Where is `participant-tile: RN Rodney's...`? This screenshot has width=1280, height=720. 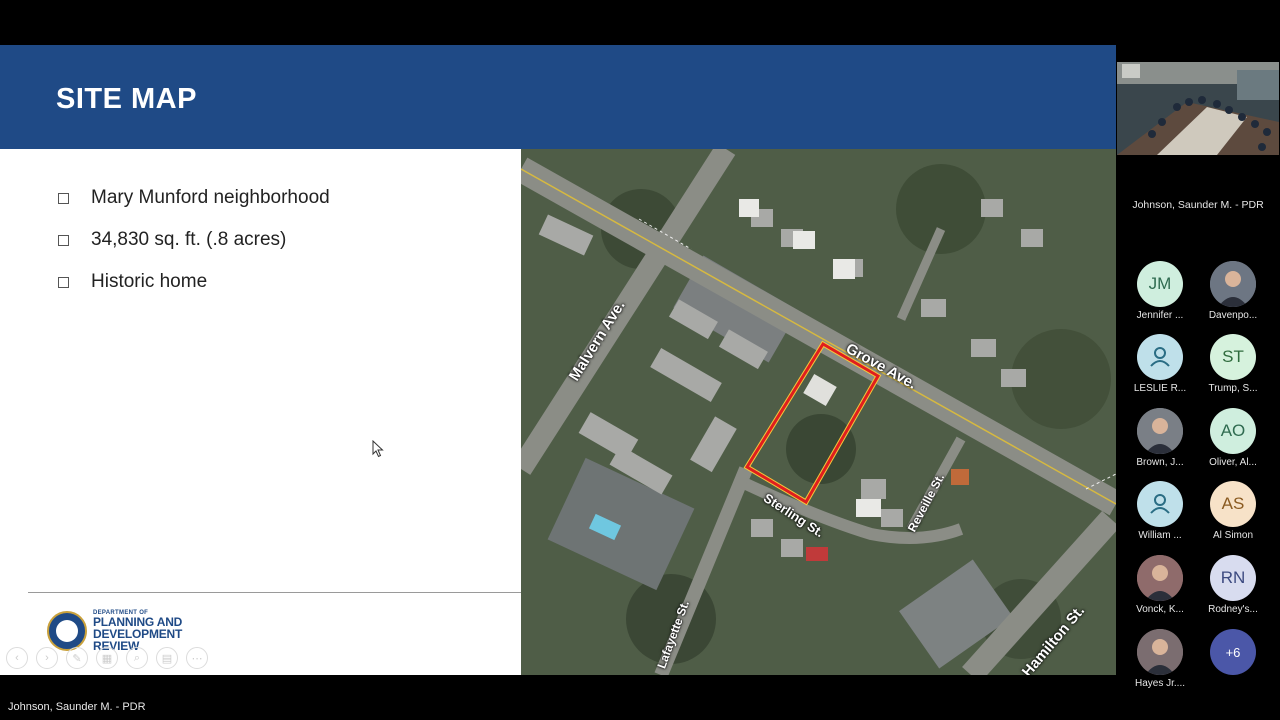
participant-tile: RN Rodney's... is located at coordinates (1233, 585).